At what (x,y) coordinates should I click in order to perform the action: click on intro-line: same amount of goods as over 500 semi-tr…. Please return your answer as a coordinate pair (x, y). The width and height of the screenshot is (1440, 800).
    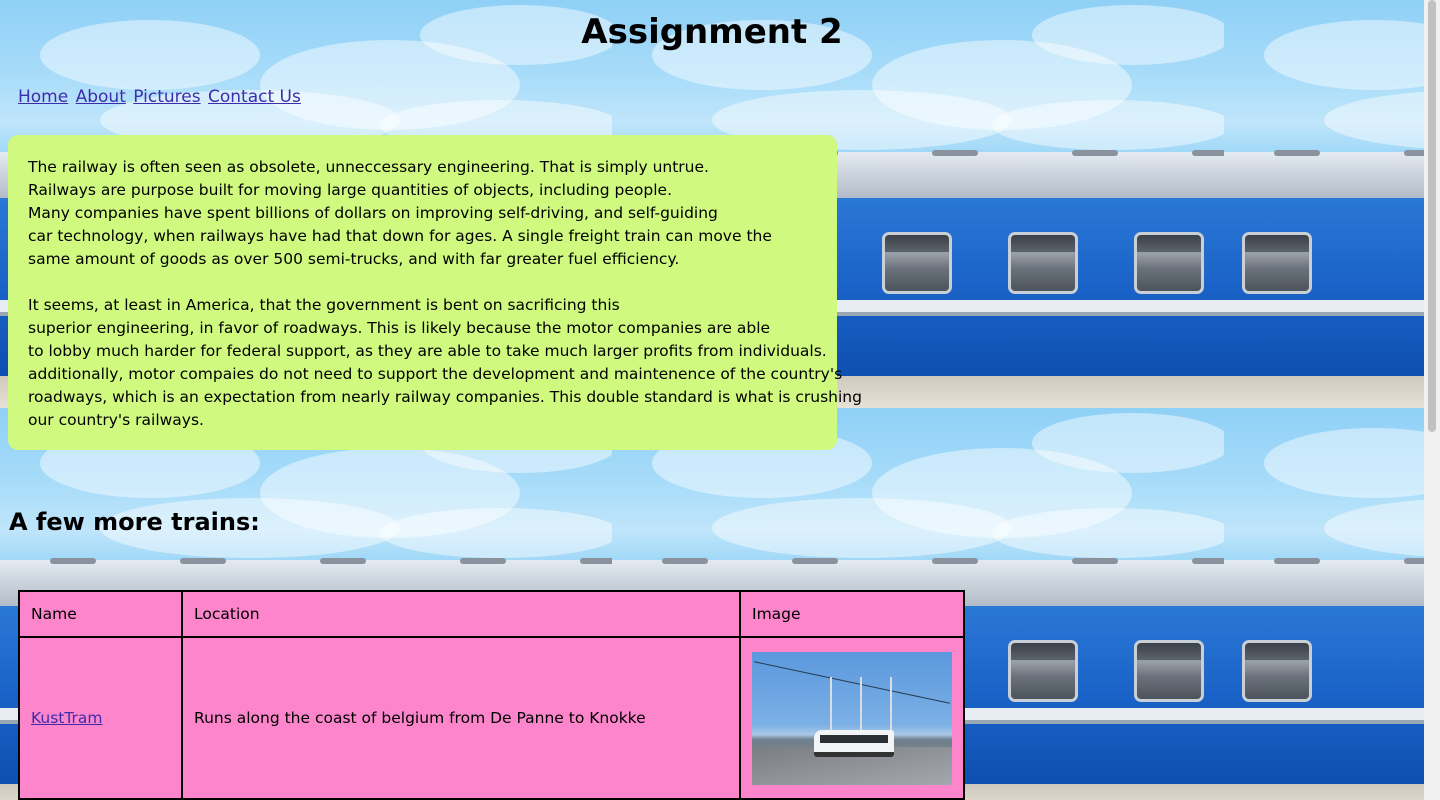
    Looking at the image, I should click on (354, 259).